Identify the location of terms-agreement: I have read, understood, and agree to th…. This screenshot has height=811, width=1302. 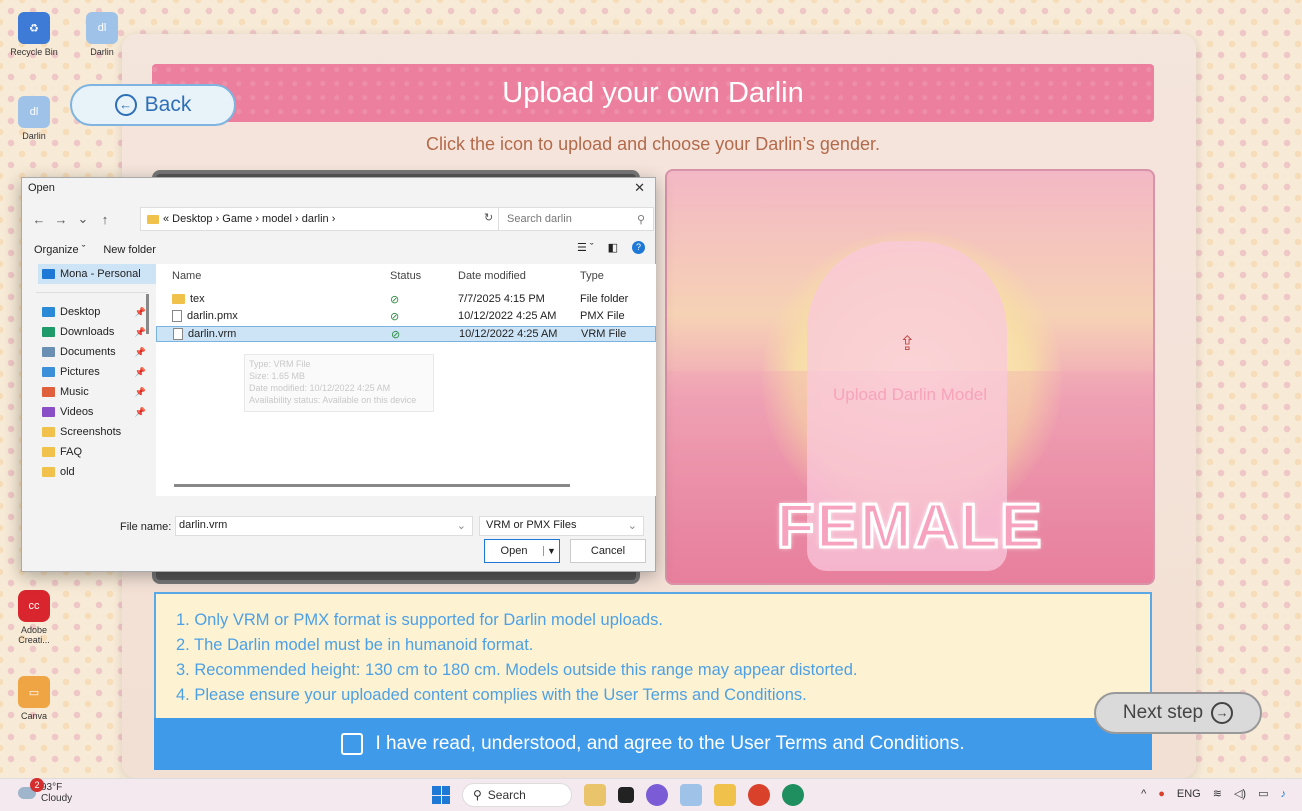
(653, 744).